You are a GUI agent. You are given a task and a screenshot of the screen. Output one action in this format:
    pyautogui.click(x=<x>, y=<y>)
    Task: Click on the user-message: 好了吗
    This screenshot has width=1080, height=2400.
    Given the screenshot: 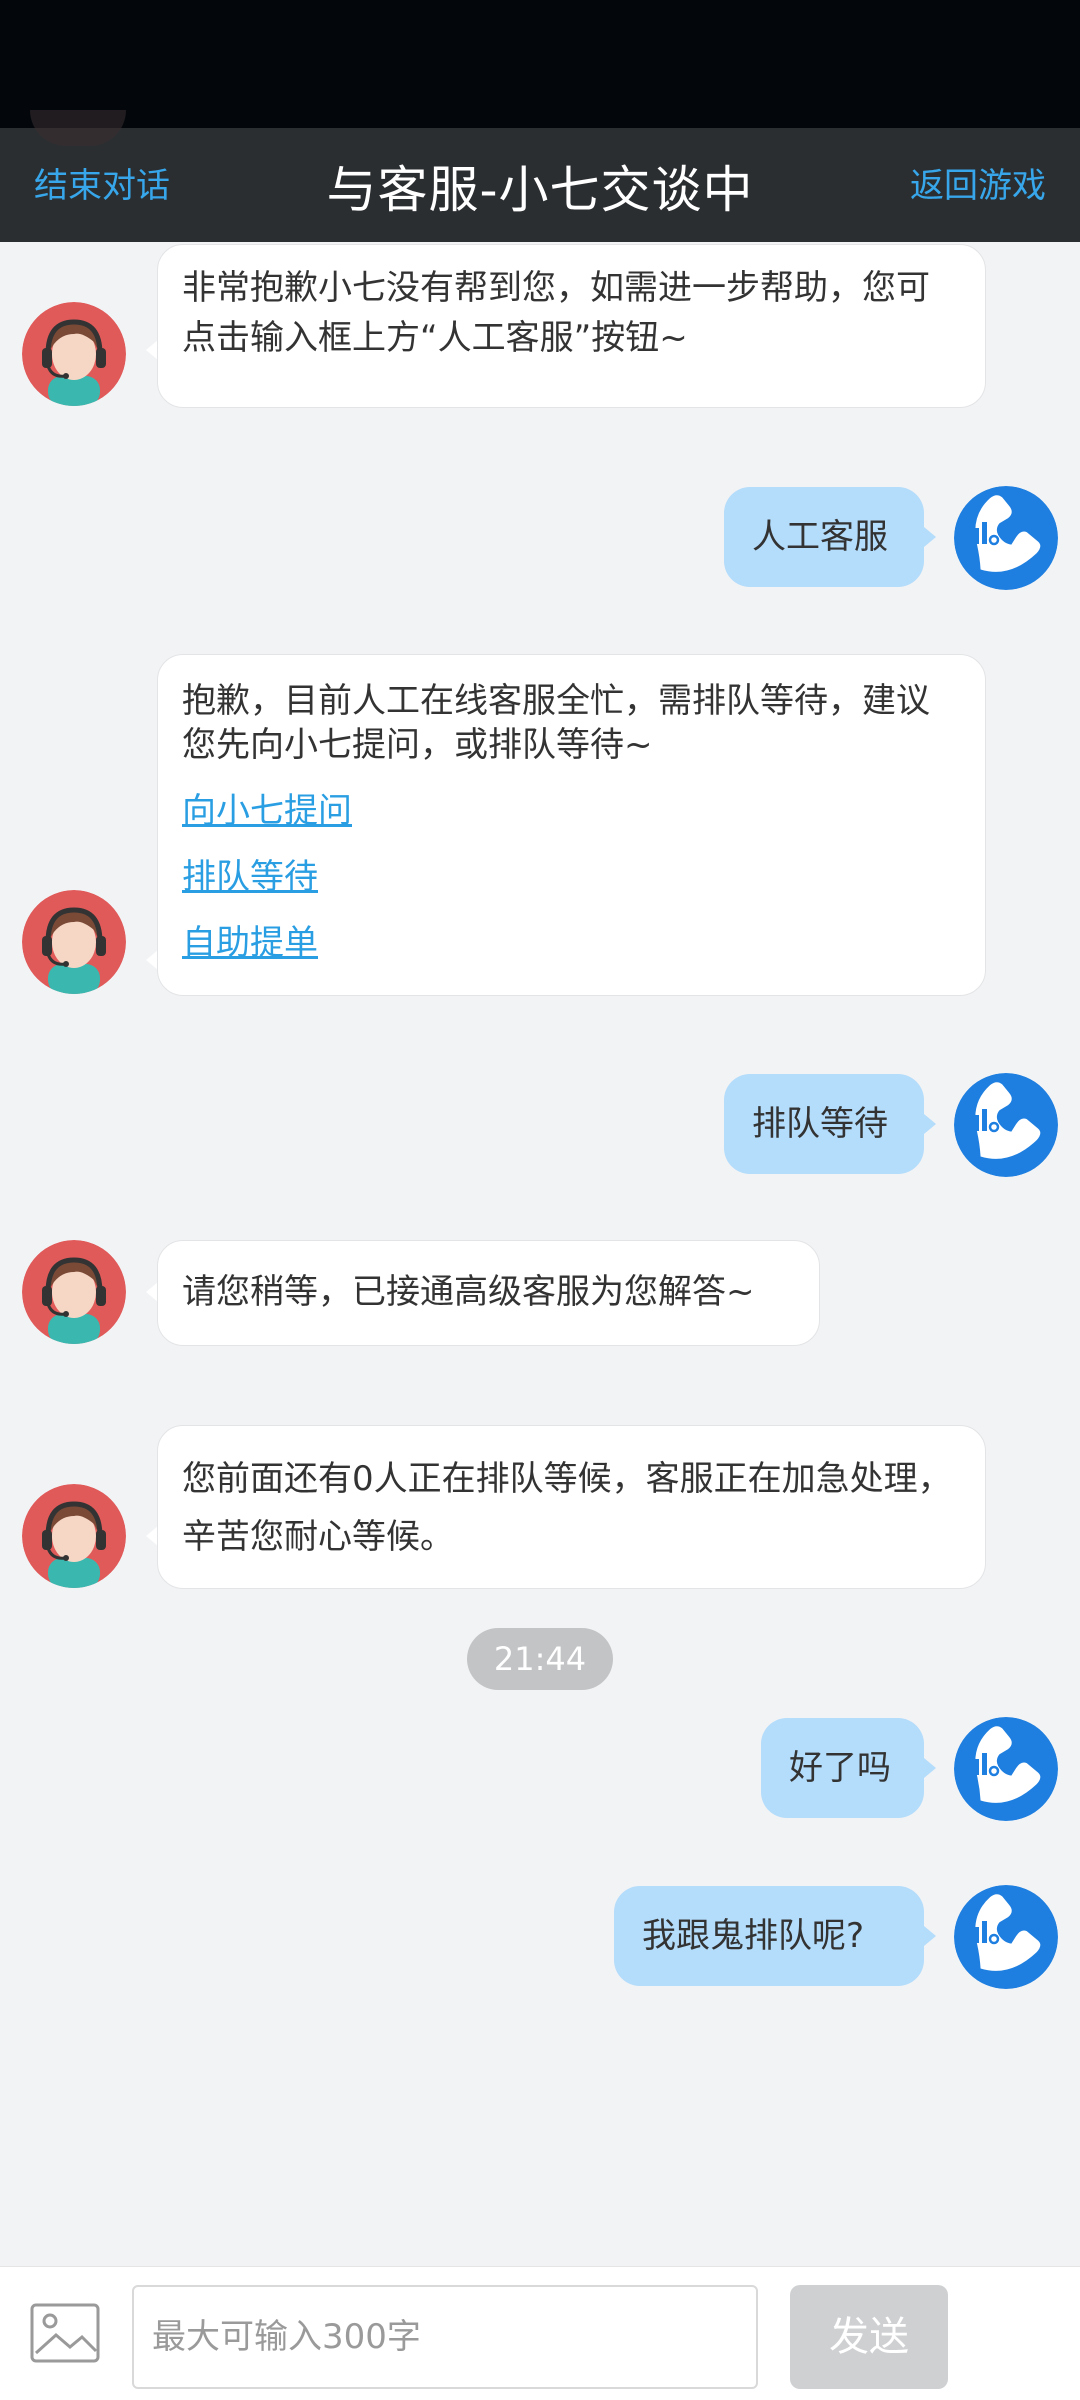 What is the action you would take?
    pyautogui.click(x=842, y=1768)
    